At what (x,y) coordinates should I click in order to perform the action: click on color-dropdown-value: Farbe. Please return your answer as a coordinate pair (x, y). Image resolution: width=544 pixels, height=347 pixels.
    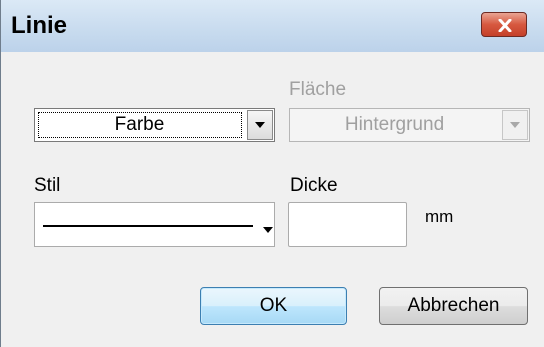
    Looking at the image, I should click on (139, 124).